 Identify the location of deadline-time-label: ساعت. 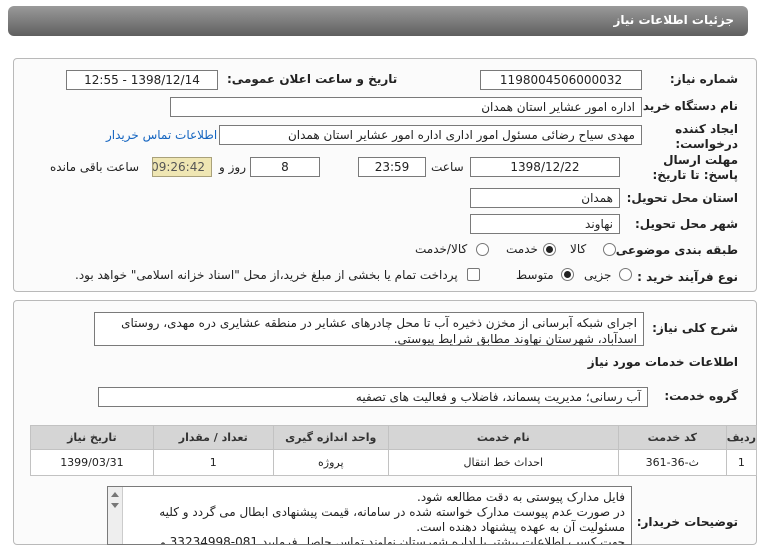
(447, 167).